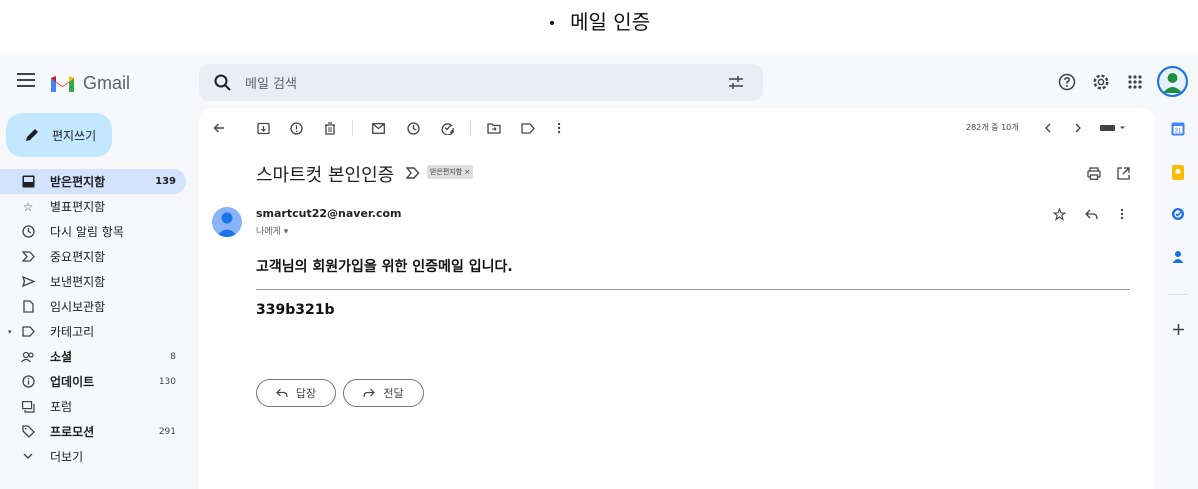 This screenshot has height=489, width=1198. What do you see at coordinates (610, 22) in the screenshot?
I see `caption-text: 메일 인증` at bounding box center [610, 22].